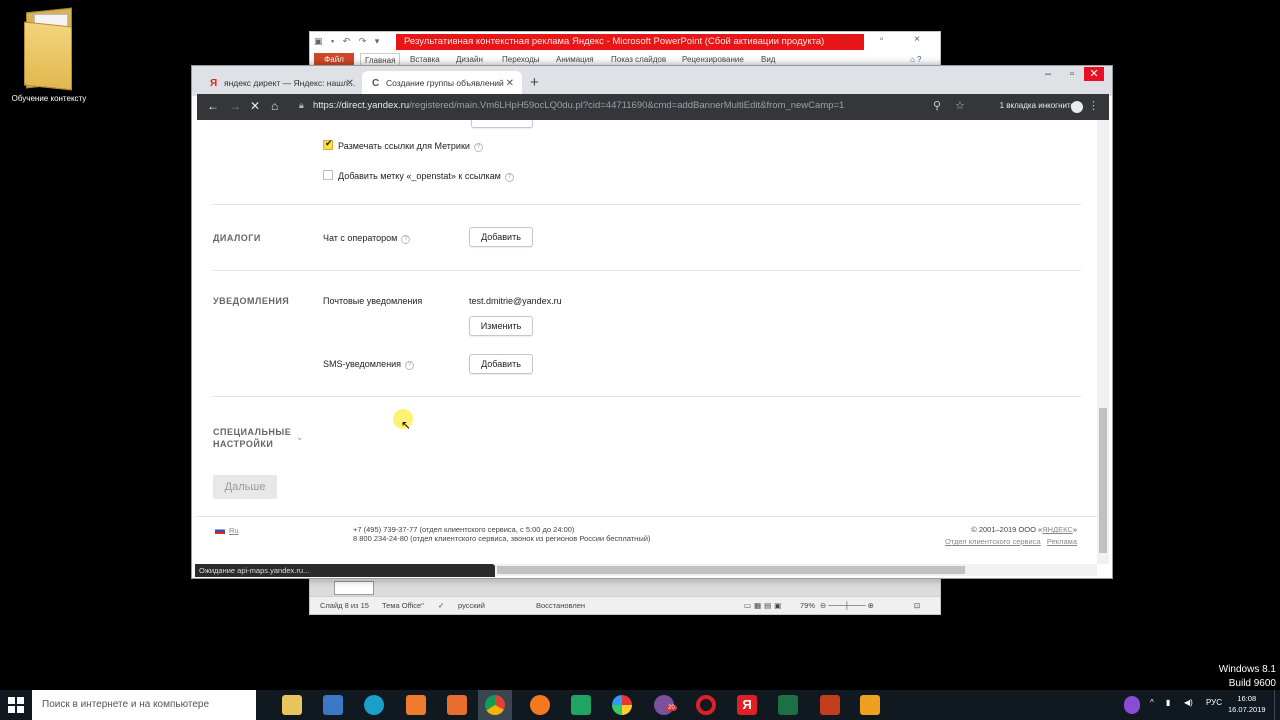 The height and width of the screenshot is (720, 1280). What do you see at coordinates (1188, 702) in the screenshot?
I see `volume-icon: ◀)` at bounding box center [1188, 702].